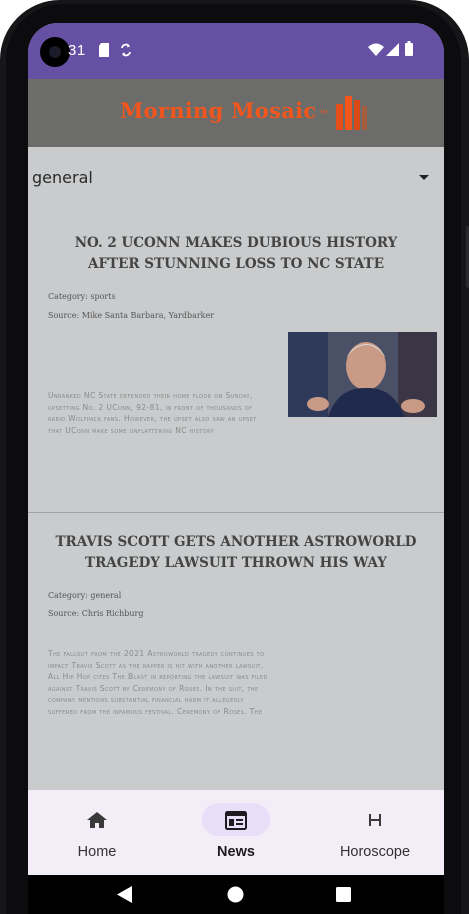 The width and height of the screenshot is (469, 914). Describe the element at coordinates (82, 296) in the screenshot. I see `article-category: Category: sports` at that location.